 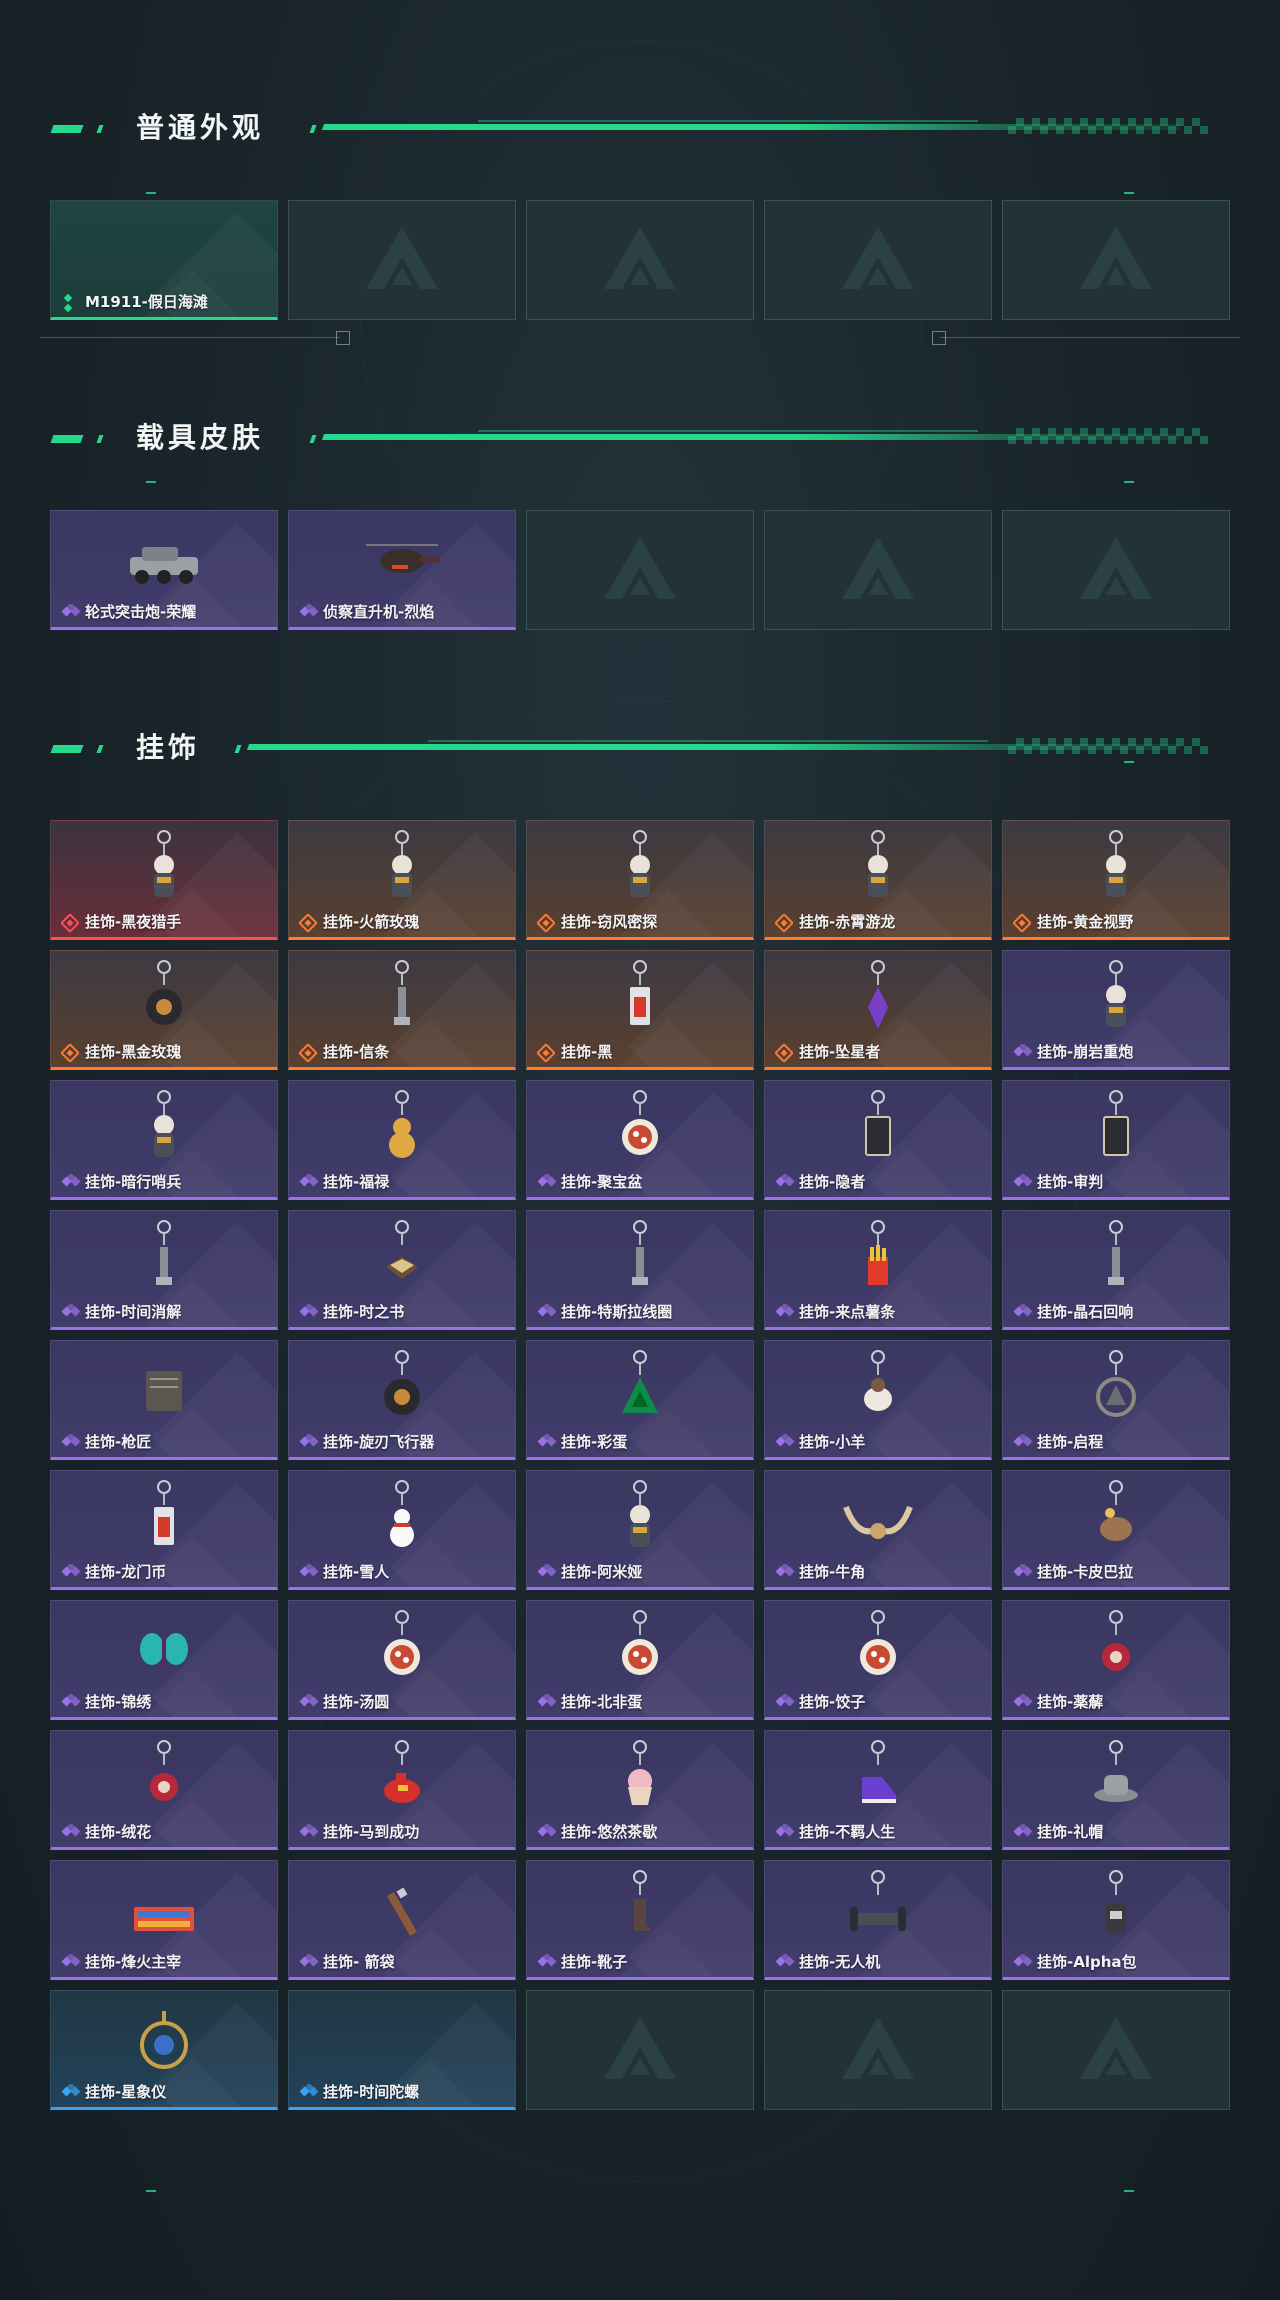 What do you see at coordinates (594, 1962) in the screenshot?
I see `item-label: 挂饰-靴子` at bounding box center [594, 1962].